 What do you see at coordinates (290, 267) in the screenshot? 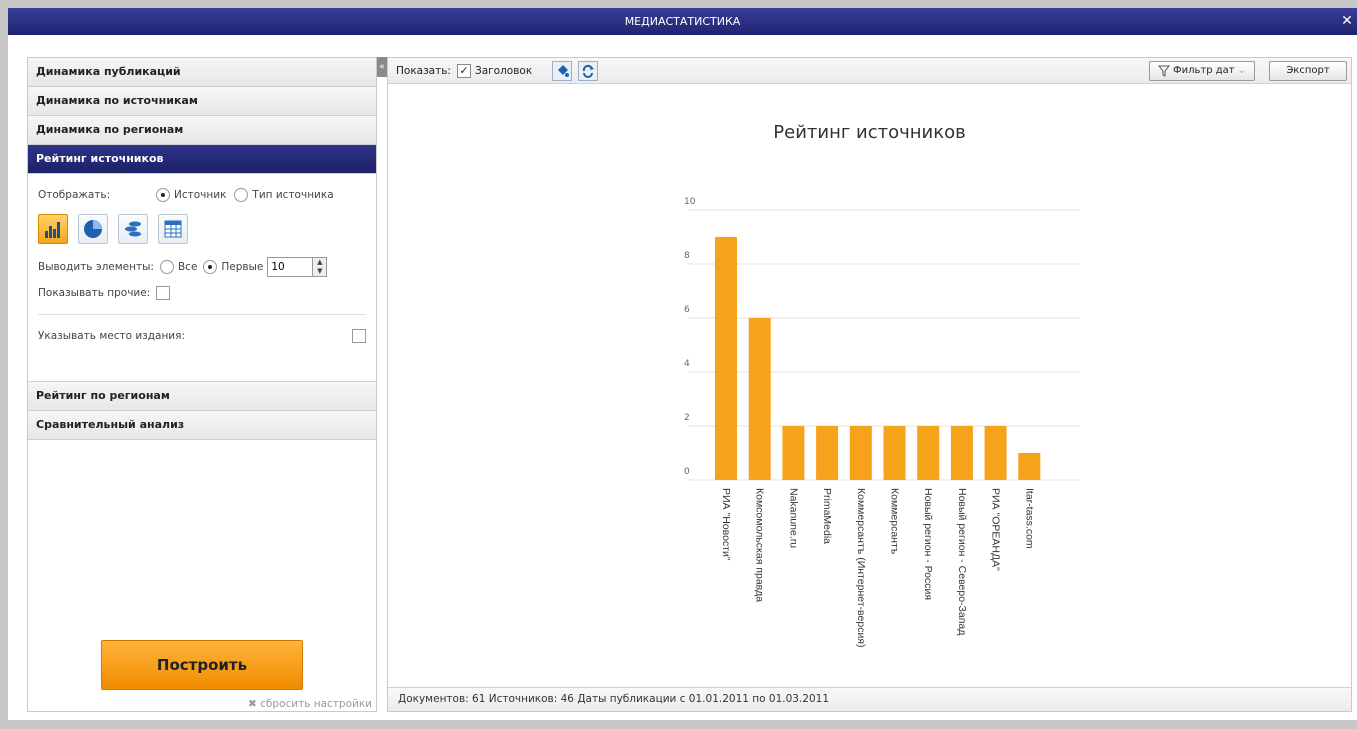
I see `output-count-input` at bounding box center [290, 267].